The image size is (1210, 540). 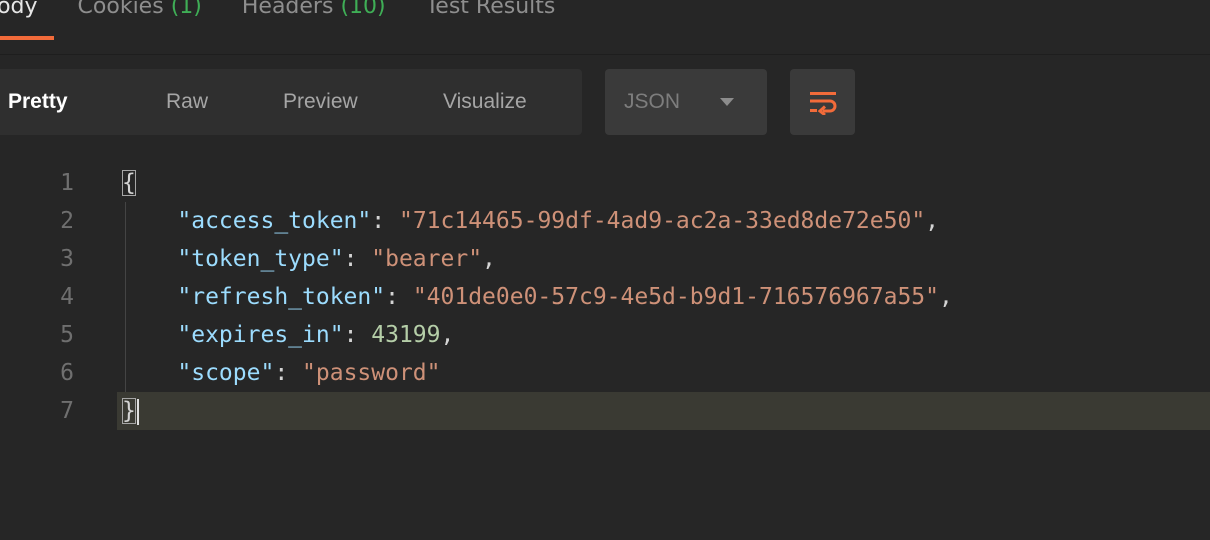 What do you see at coordinates (67, 411) in the screenshot?
I see `line-number: 7` at bounding box center [67, 411].